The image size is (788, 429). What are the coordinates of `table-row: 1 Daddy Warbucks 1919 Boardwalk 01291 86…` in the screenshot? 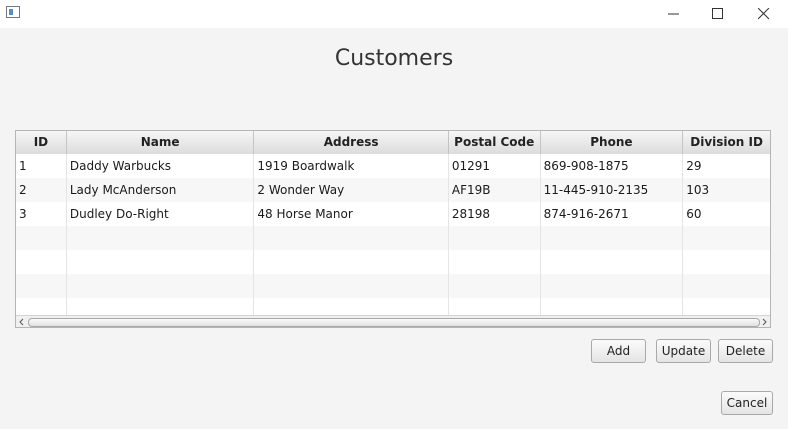 It's located at (393, 166).